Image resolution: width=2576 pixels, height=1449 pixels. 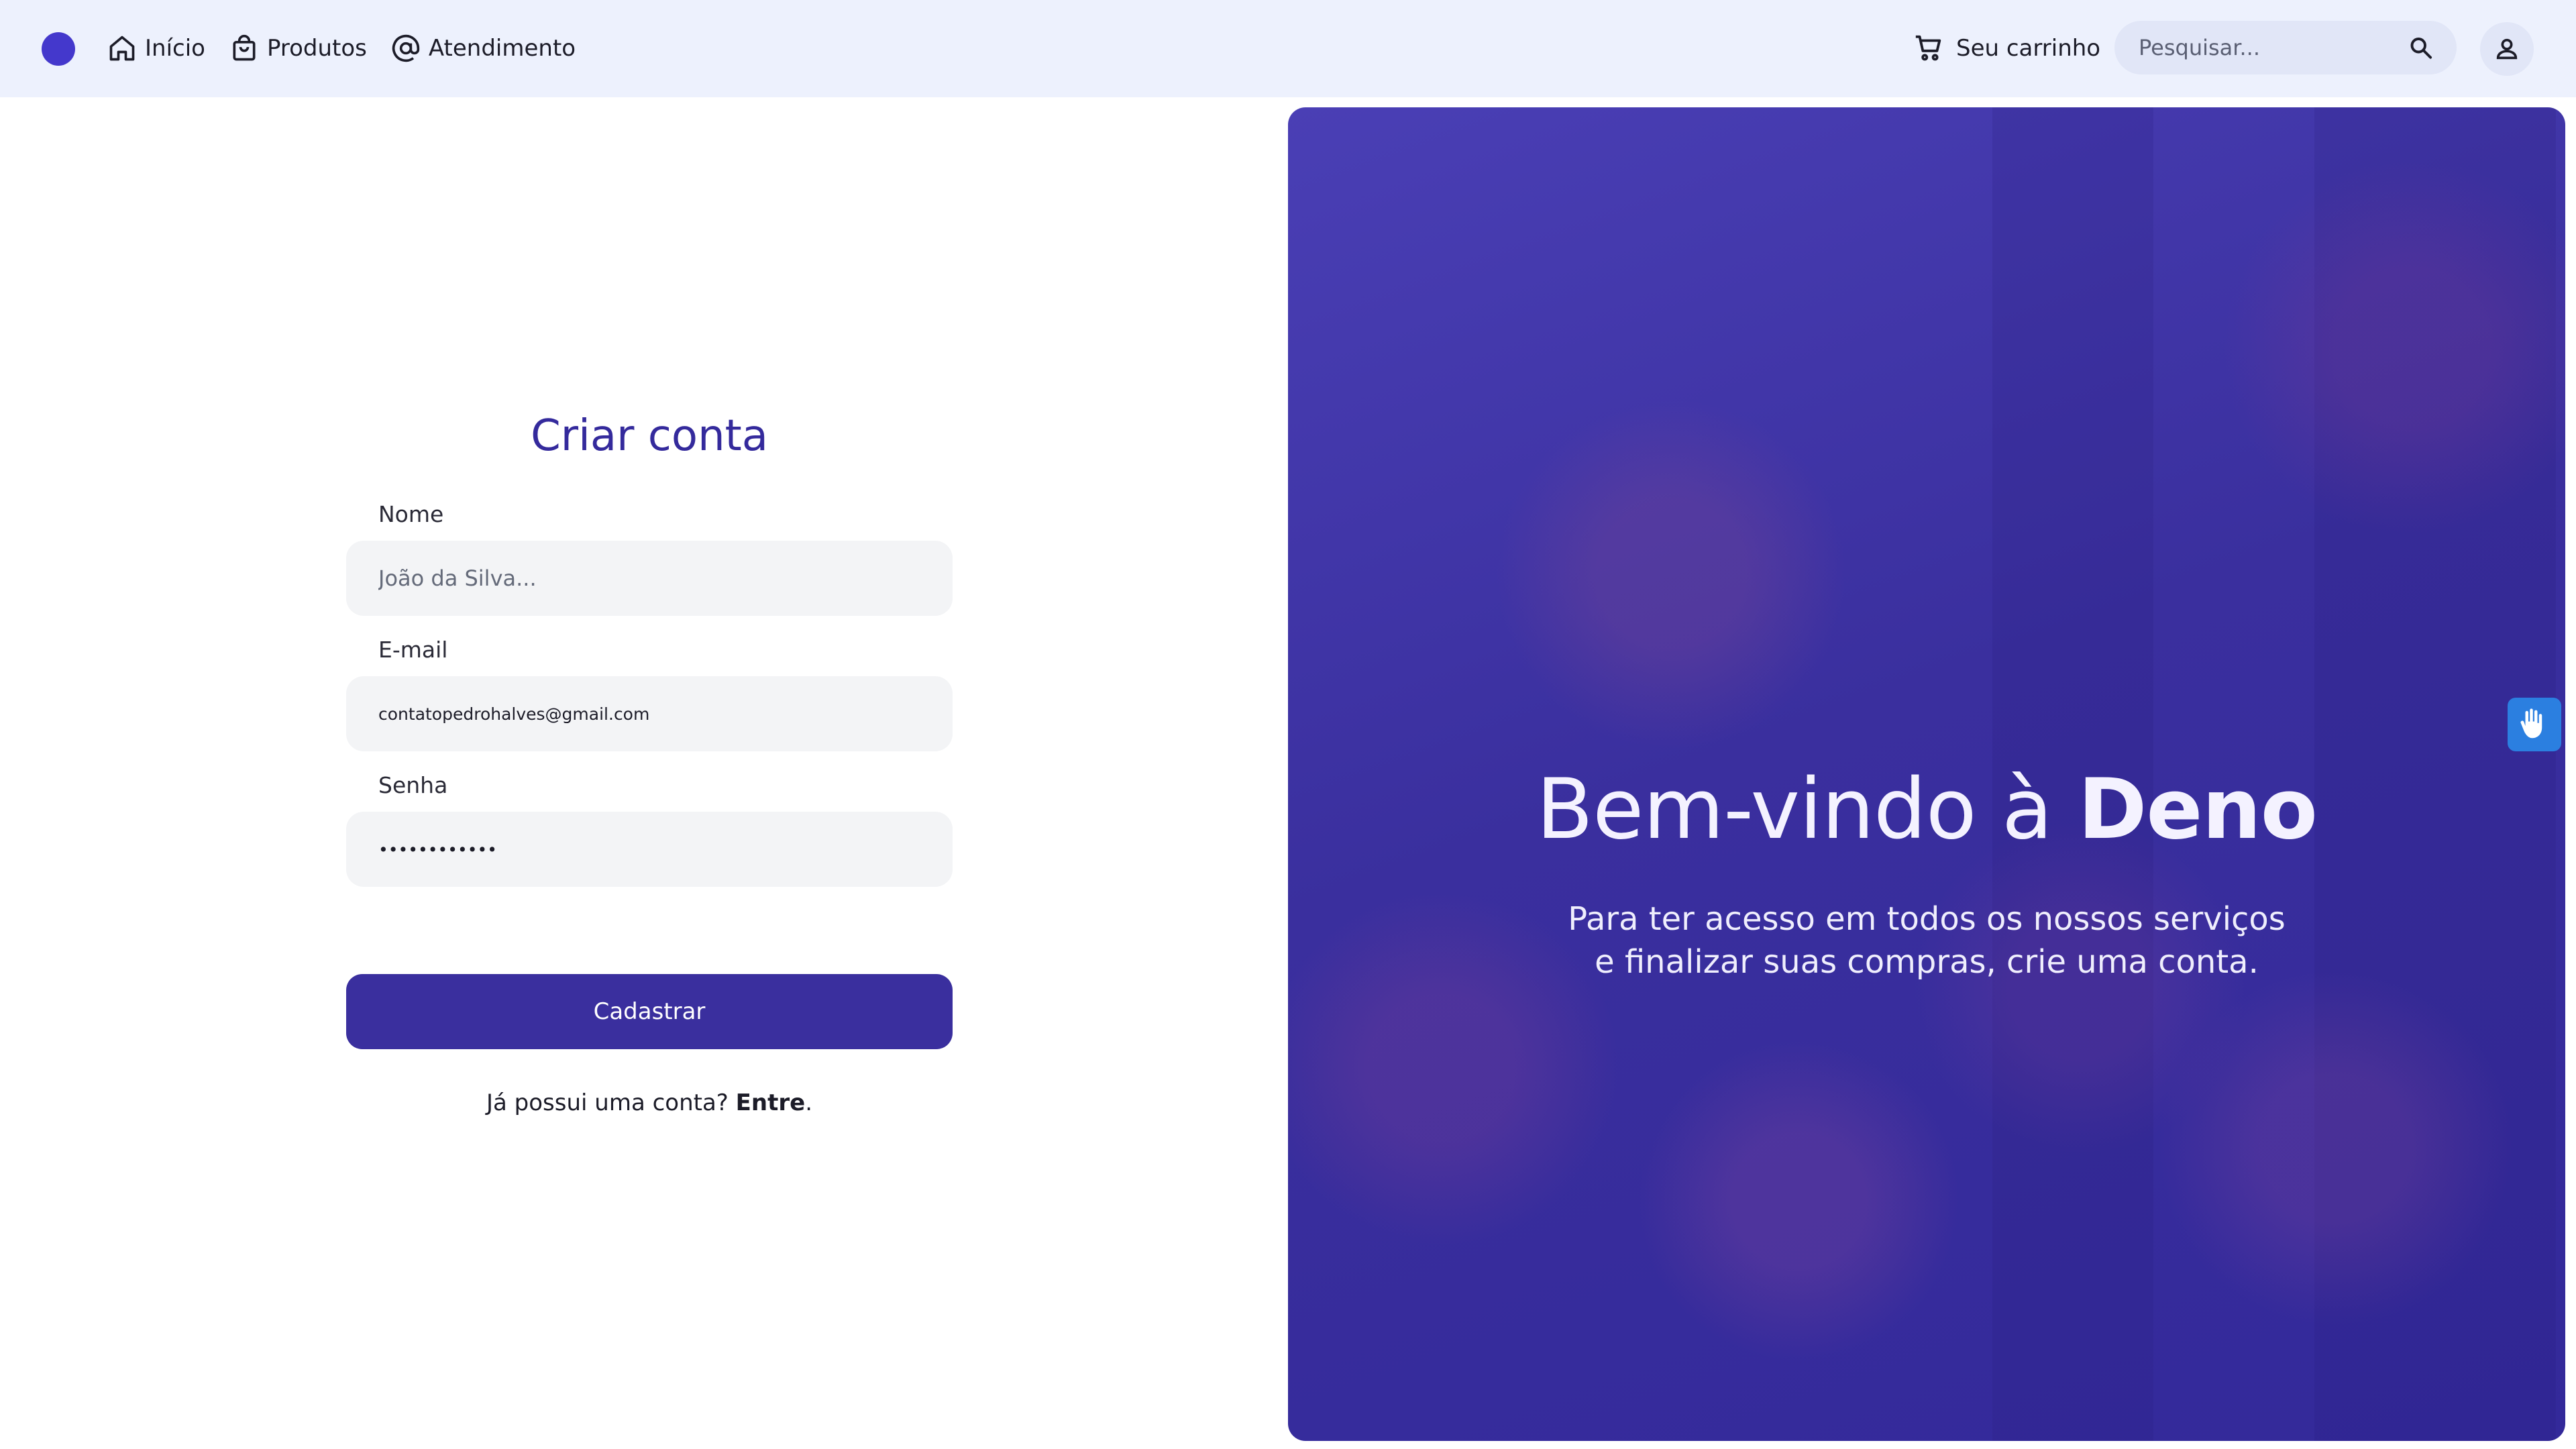 I want to click on cart-label: Seu carrinho, so click(x=2028, y=48).